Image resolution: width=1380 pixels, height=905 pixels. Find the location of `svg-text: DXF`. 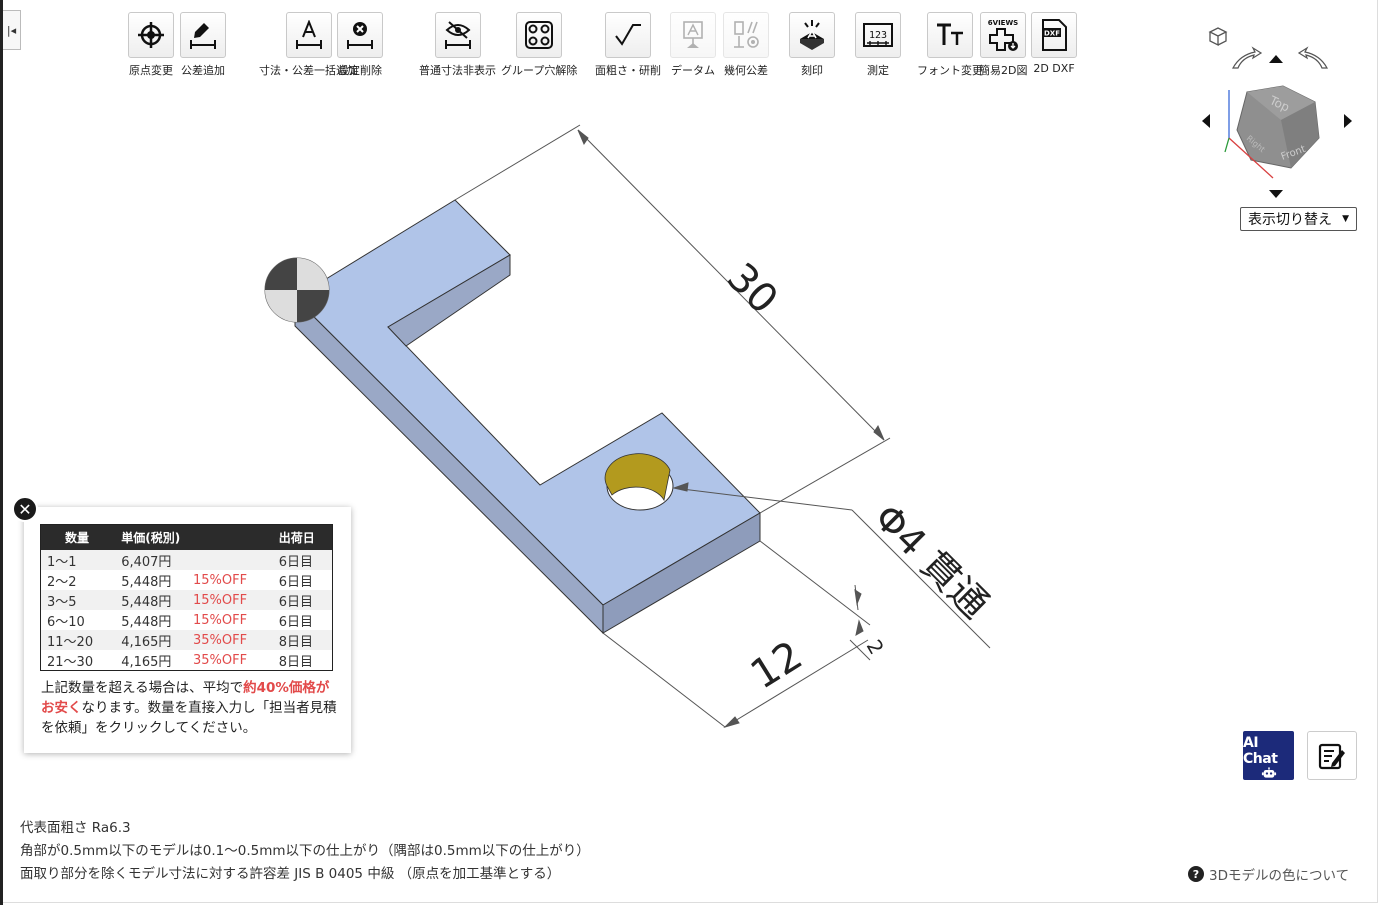

svg-text: DXF is located at coordinates (1052, 34).